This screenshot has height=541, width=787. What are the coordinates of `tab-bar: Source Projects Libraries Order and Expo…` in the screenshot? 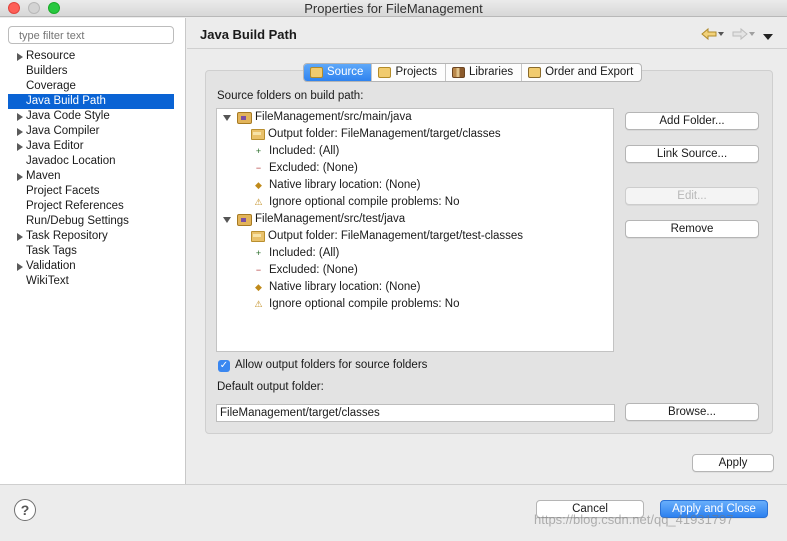 It's located at (473, 72).